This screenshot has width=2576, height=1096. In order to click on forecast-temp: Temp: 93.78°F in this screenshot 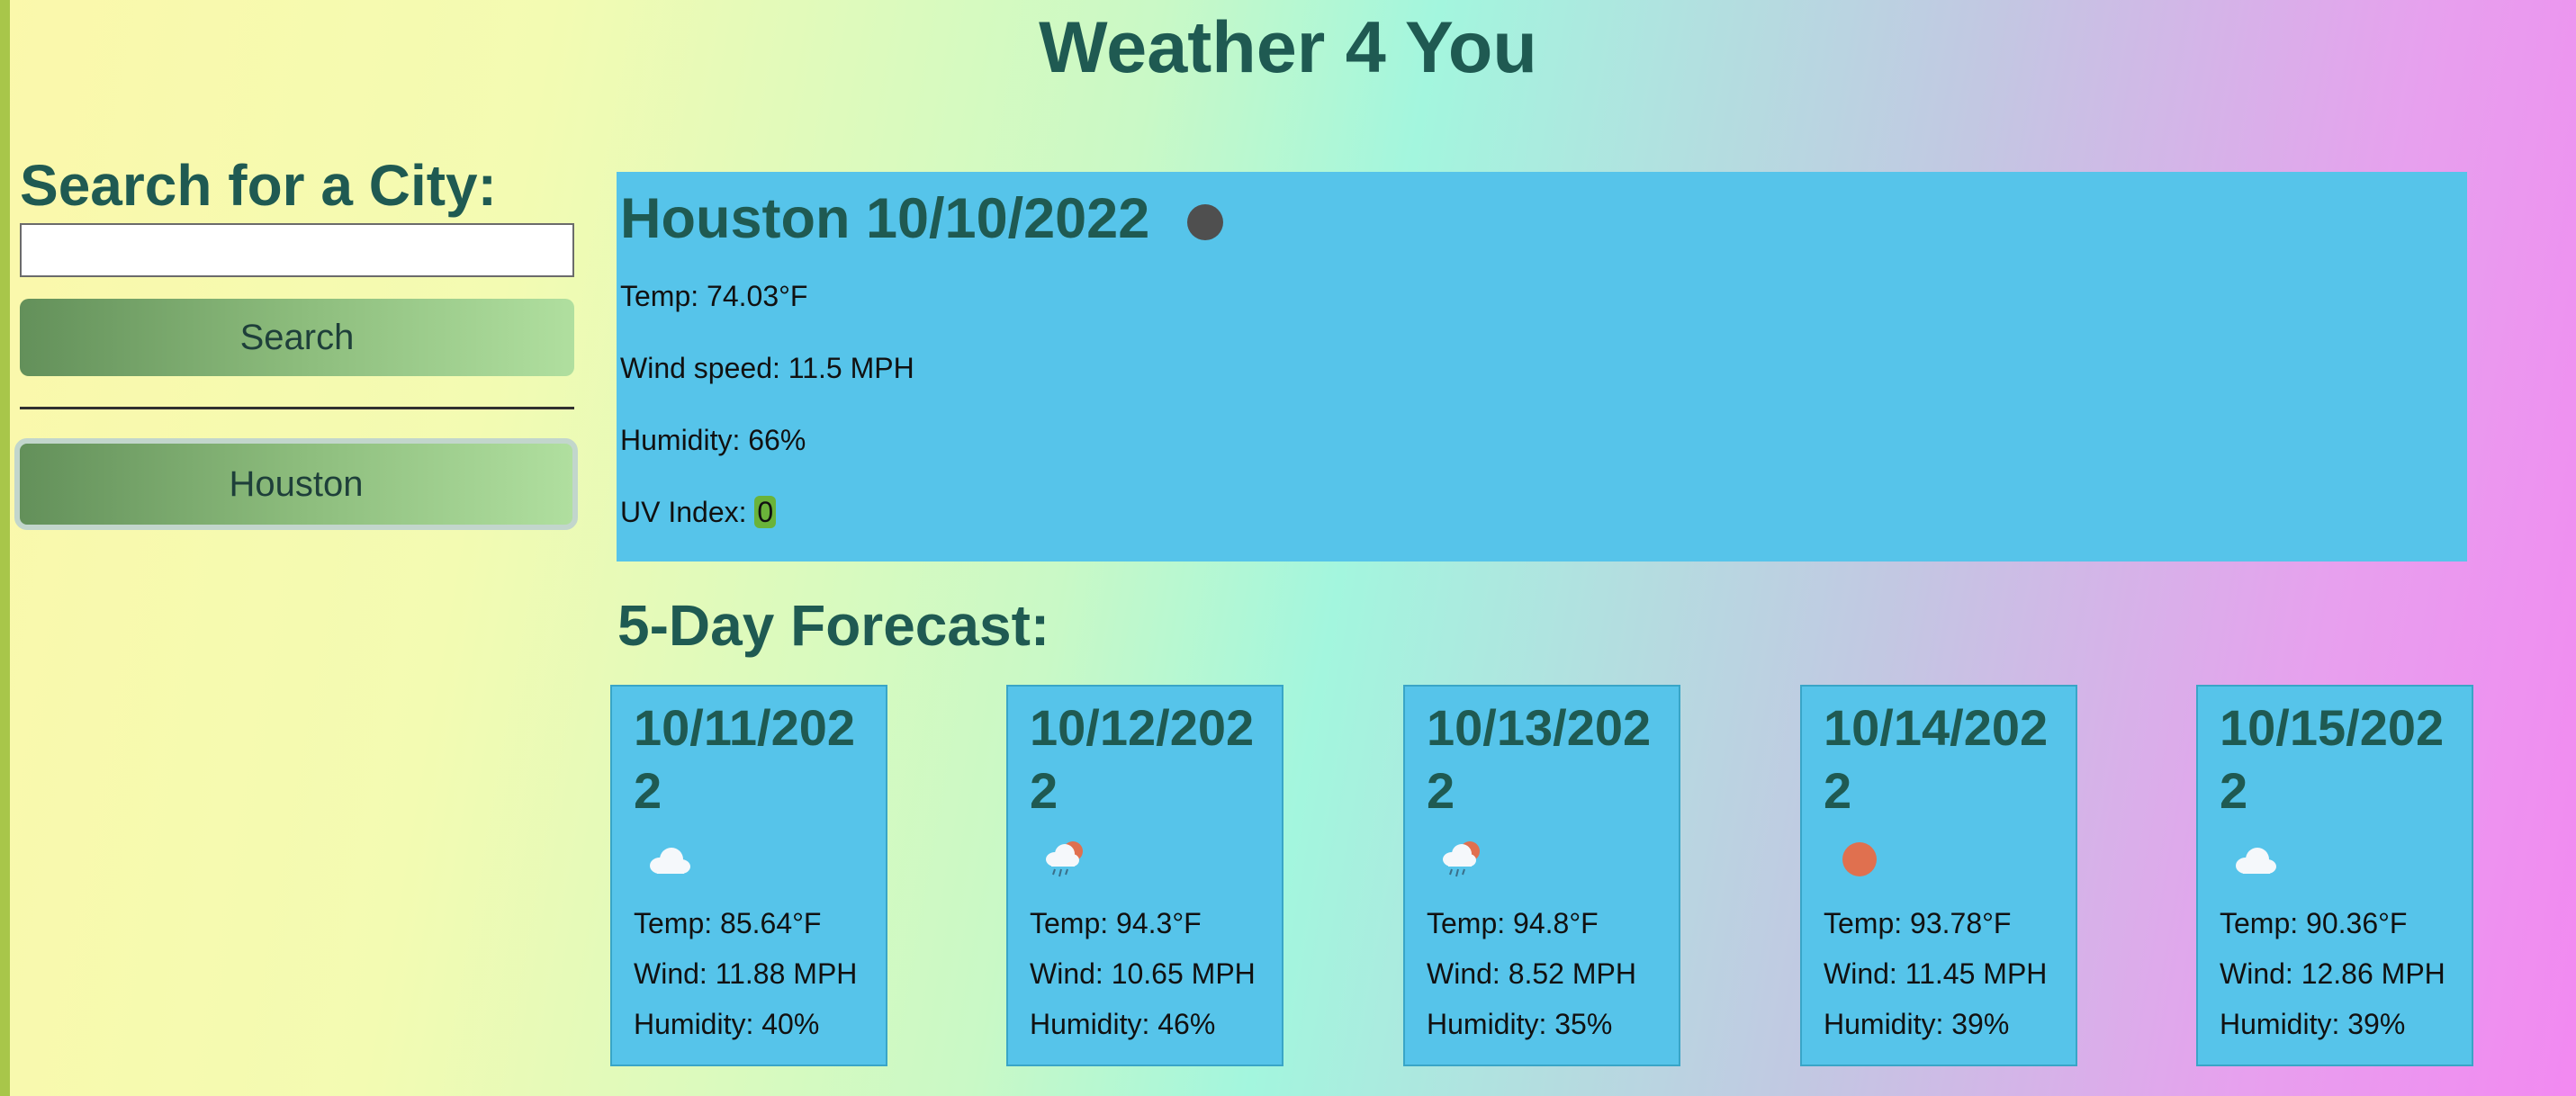, I will do `click(1918, 923)`.